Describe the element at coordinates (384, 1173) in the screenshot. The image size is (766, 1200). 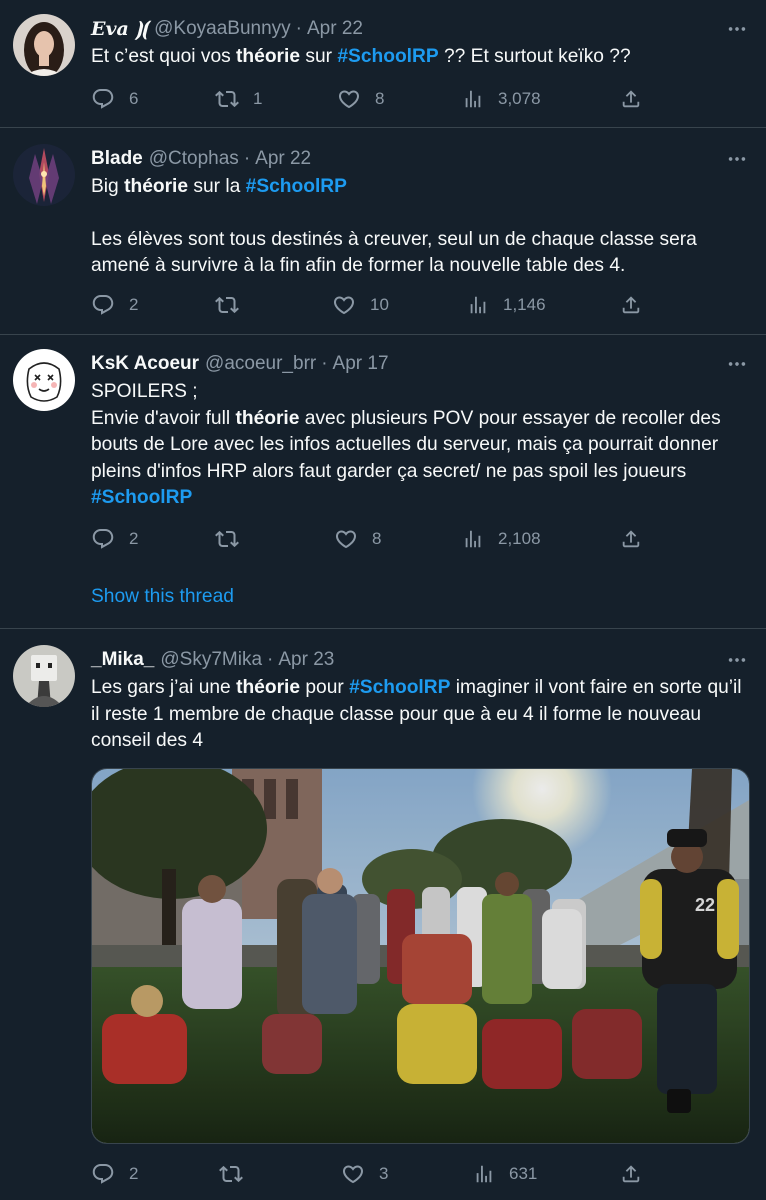
I see `like-count: 3` at that location.